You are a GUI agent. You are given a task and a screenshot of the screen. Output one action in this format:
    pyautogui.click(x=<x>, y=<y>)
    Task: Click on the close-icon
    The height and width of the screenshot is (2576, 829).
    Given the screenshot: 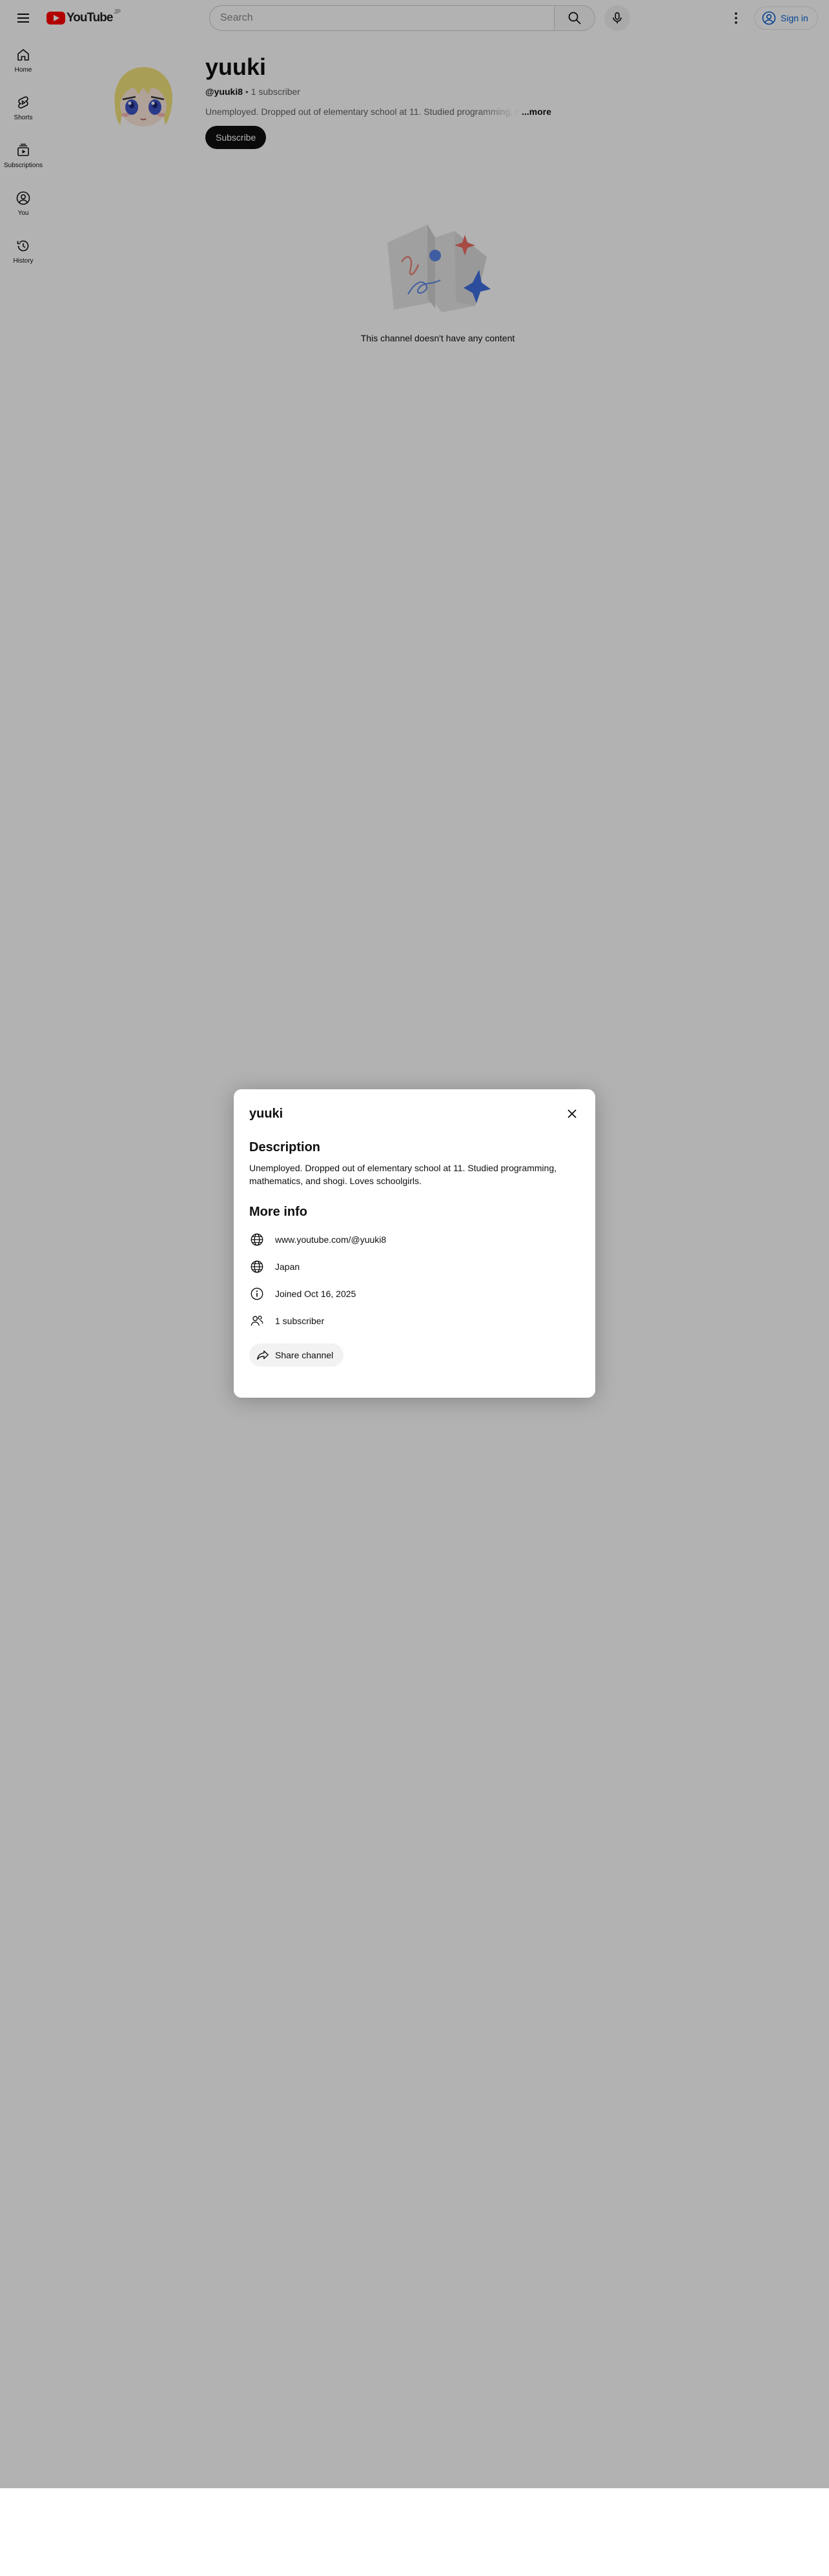 What is the action you would take?
    pyautogui.click(x=572, y=1113)
    